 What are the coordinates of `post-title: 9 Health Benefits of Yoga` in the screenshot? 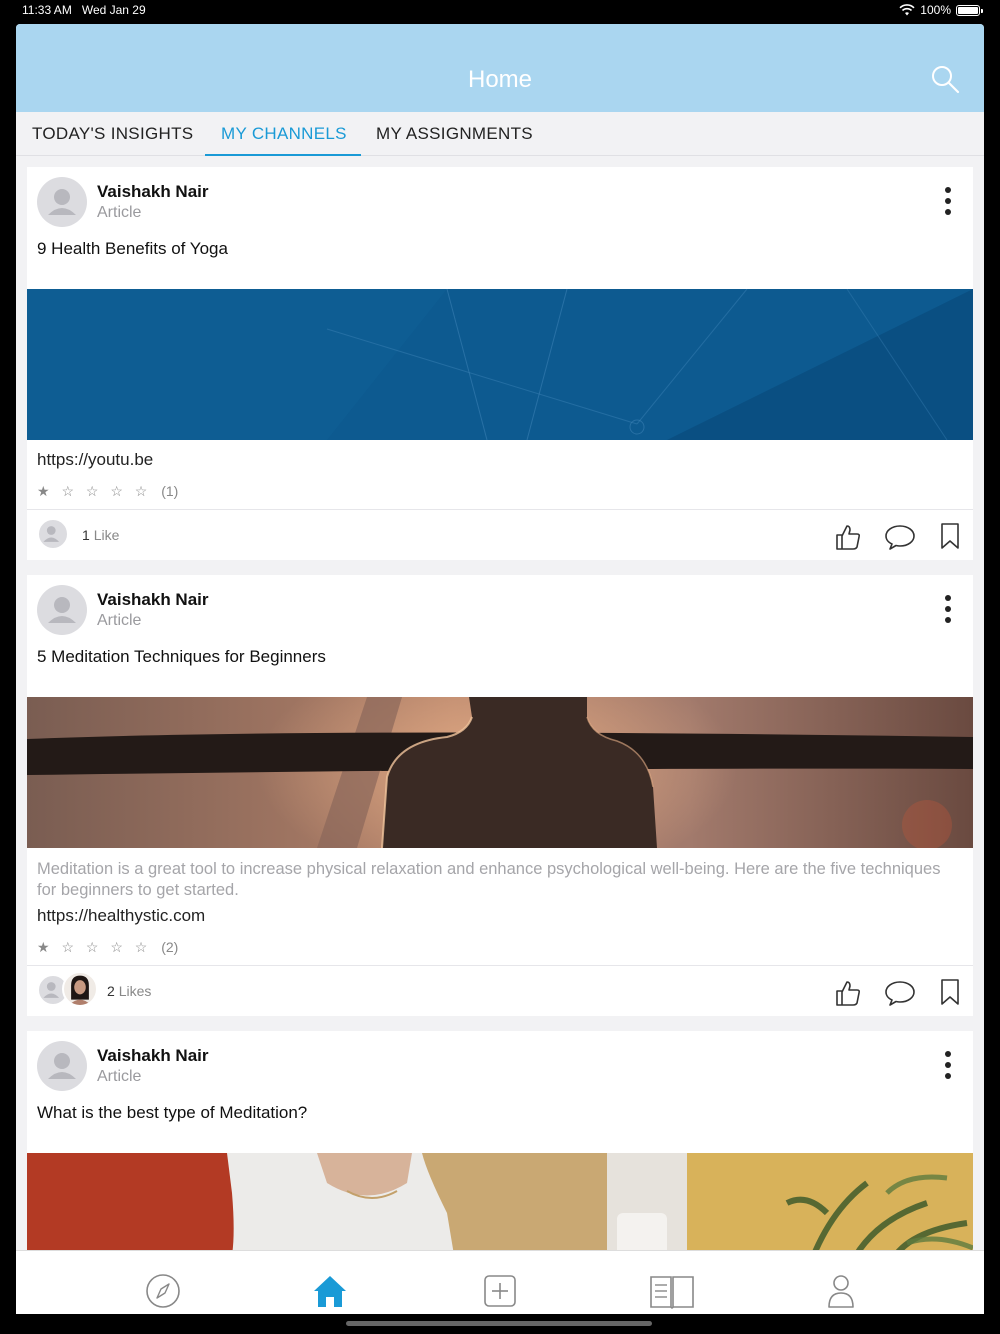 It's located at (132, 249).